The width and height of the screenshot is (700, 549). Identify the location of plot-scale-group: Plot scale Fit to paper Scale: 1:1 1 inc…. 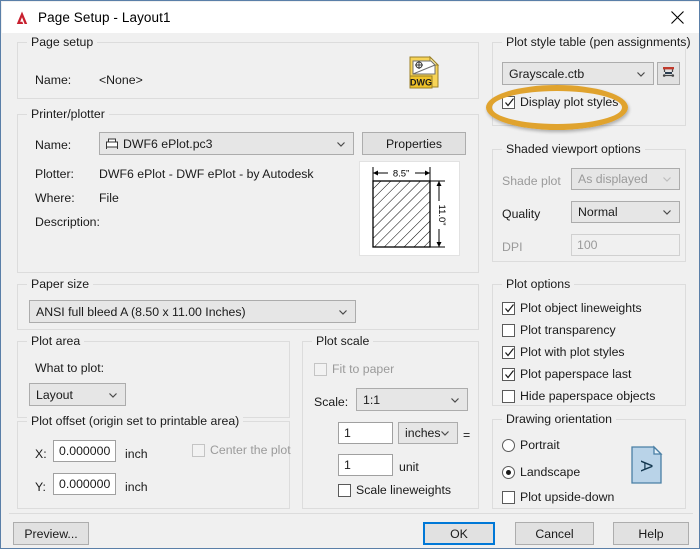
(390, 421).